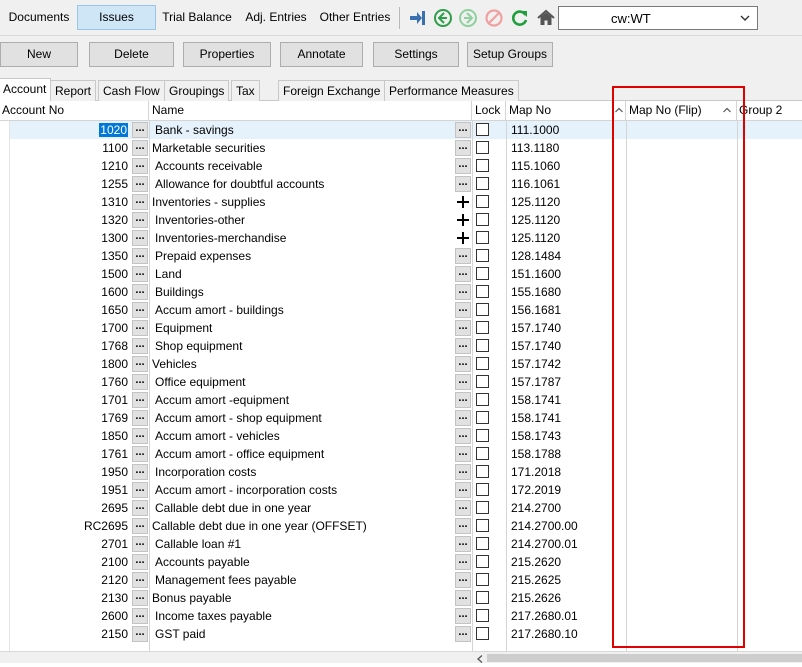 This screenshot has width=802, height=667. Describe the element at coordinates (301, 184) in the screenshot. I see `name-cell: Allowance for doubtful accounts` at that location.